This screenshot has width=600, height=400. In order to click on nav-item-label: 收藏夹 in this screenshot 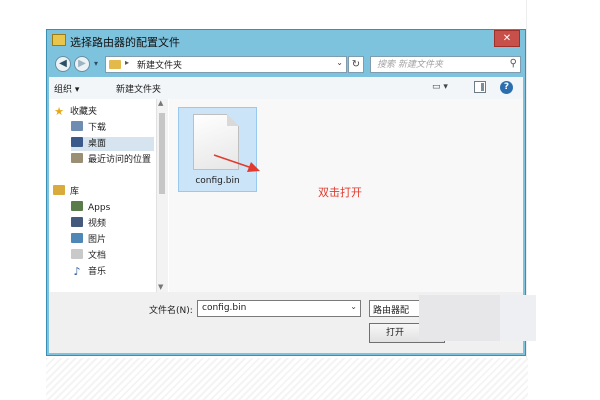, I will do `click(84, 112)`.